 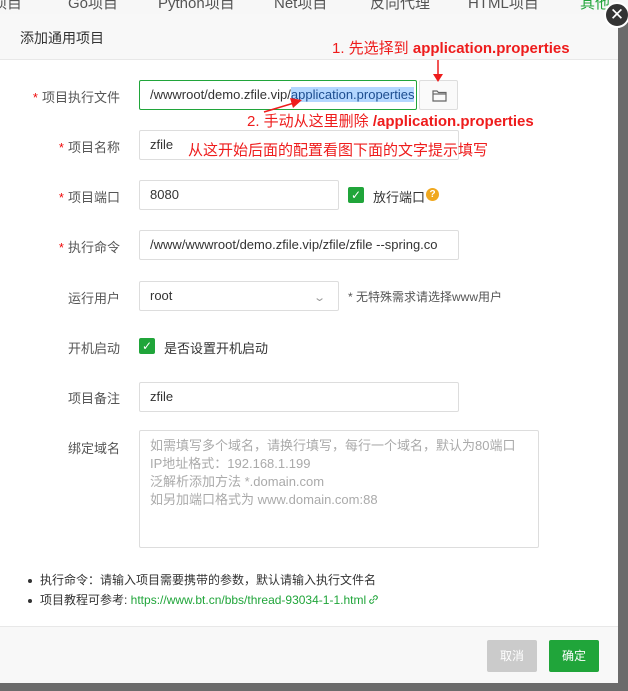 What do you see at coordinates (89, 147) in the screenshot?
I see `name-label: * 项目名称` at bounding box center [89, 147].